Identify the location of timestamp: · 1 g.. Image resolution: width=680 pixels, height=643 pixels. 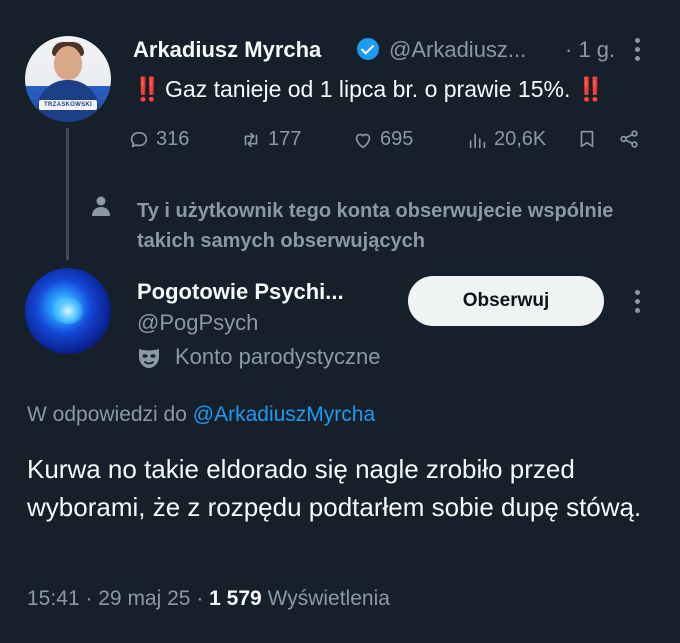
(590, 50).